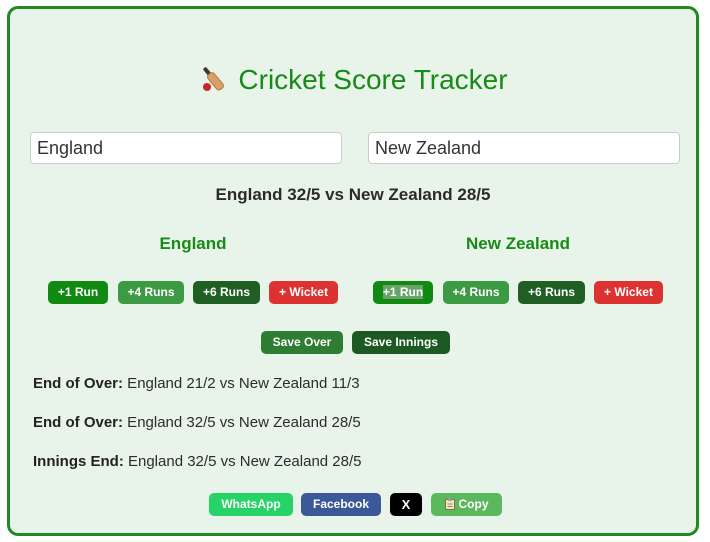 The width and height of the screenshot is (710, 542). I want to click on team-b-add-6-runs-button: +6 Runs, so click(551, 292).